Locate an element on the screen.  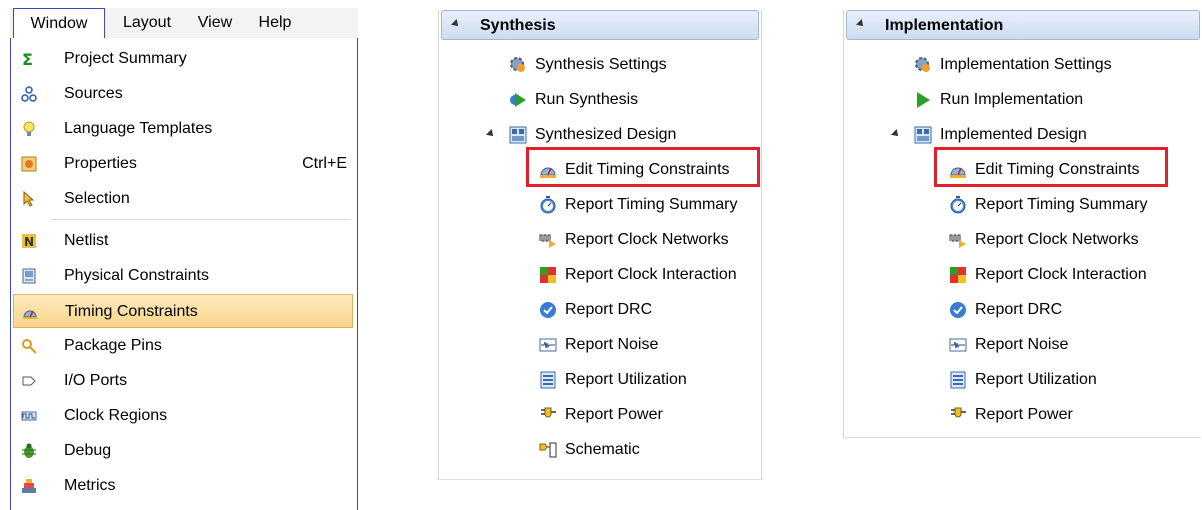
menu-separator is located at coordinates (201, 219).